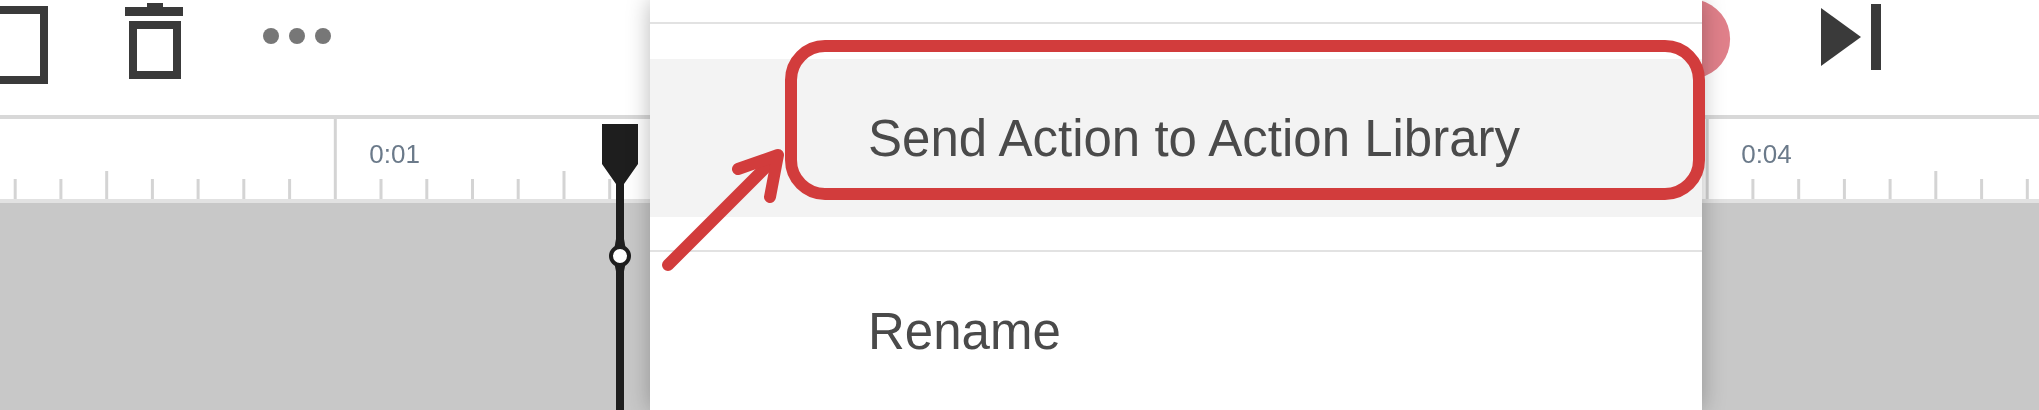 The height and width of the screenshot is (410, 2039). I want to click on time-label: 0:04, so click(1766, 154).